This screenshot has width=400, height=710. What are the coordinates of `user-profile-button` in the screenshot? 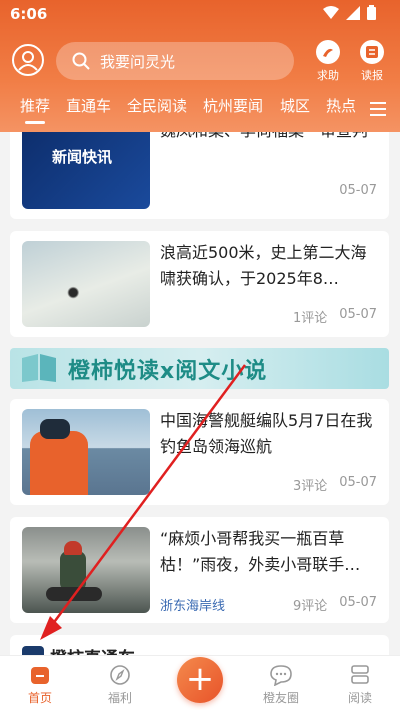 It's located at (28, 60).